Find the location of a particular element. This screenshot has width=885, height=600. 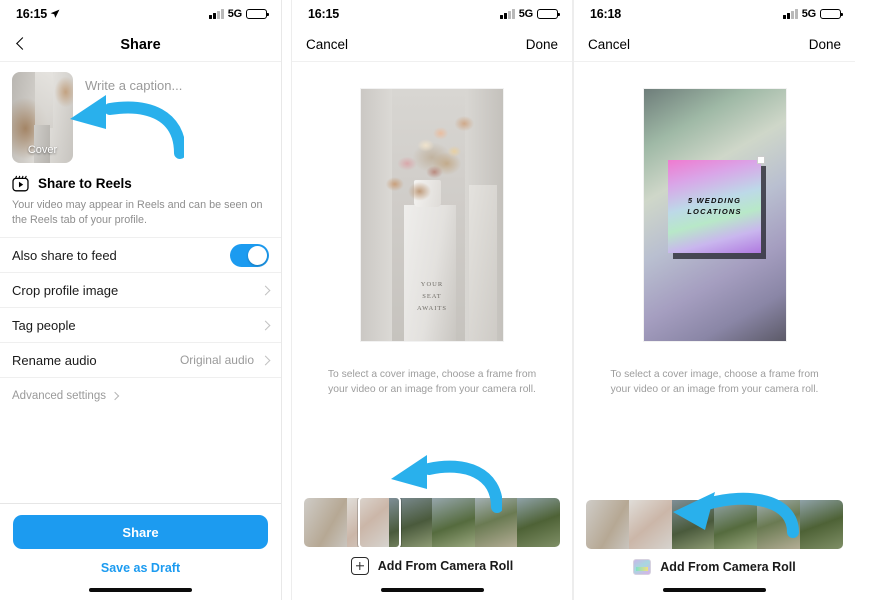

location-arrow-icon is located at coordinates (55, 13).